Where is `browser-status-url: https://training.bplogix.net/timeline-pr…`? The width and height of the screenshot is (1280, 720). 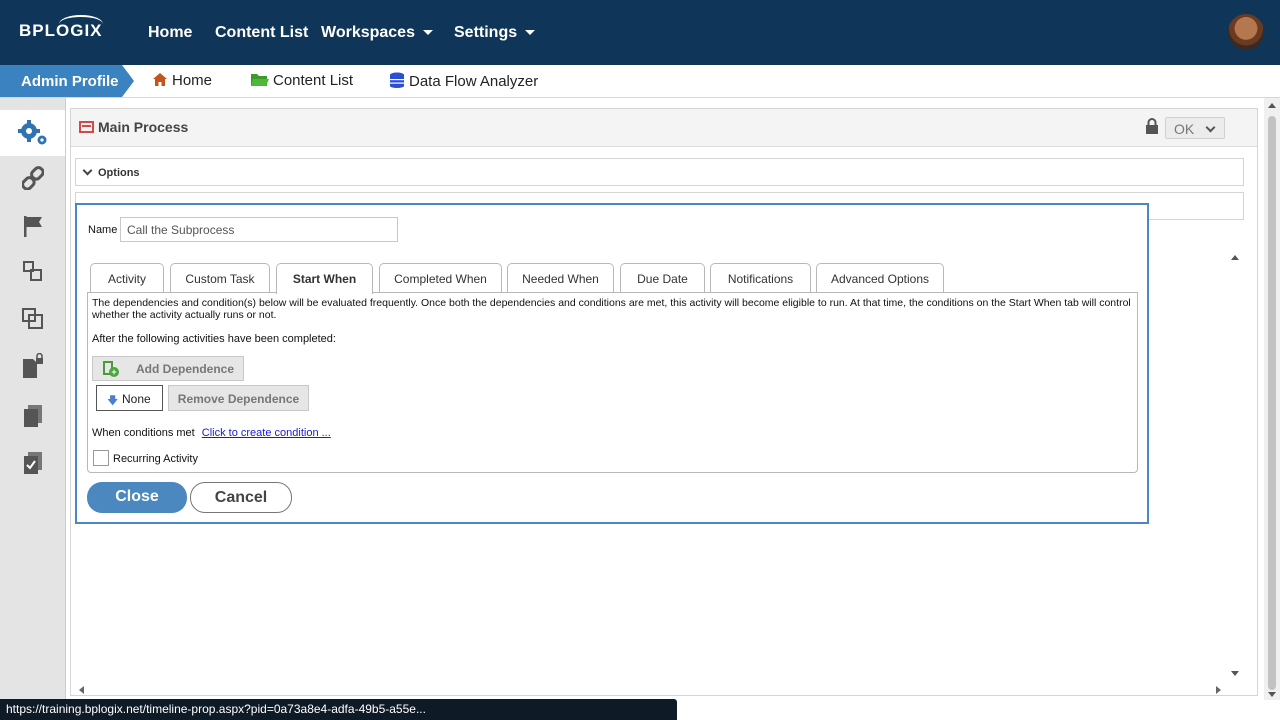
browser-status-url: https://training.bplogix.net/timeline-pr… is located at coordinates (338, 709).